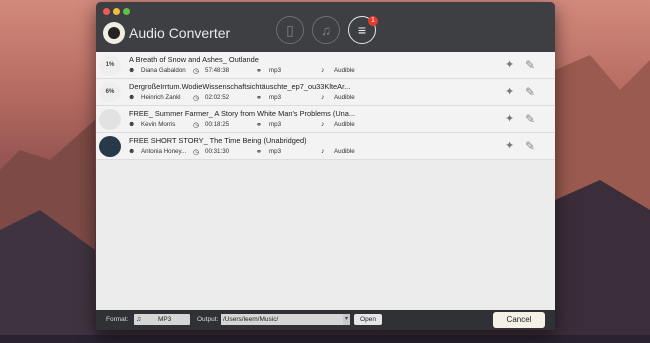  I want to click on open-button: Open, so click(368, 319).